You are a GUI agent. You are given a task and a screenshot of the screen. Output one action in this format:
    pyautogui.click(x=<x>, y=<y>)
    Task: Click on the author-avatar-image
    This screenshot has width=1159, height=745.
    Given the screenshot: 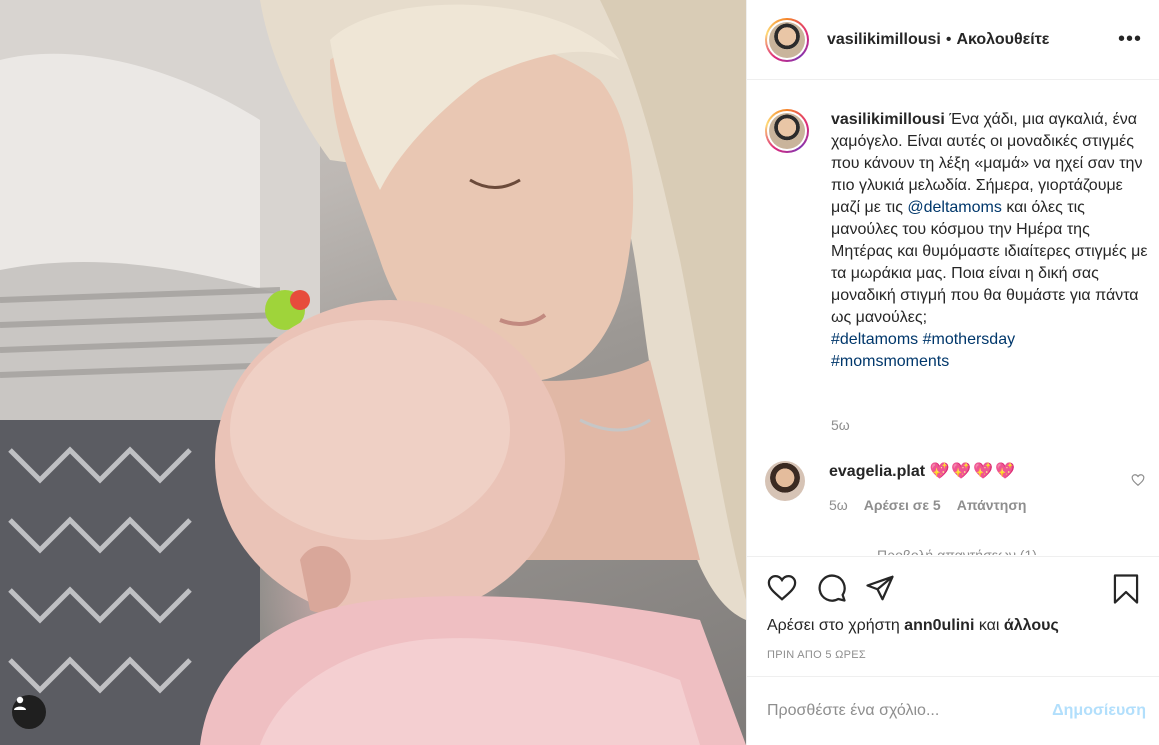 What is the action you would take?
    pyautogui.click(x=787, y=39)
    